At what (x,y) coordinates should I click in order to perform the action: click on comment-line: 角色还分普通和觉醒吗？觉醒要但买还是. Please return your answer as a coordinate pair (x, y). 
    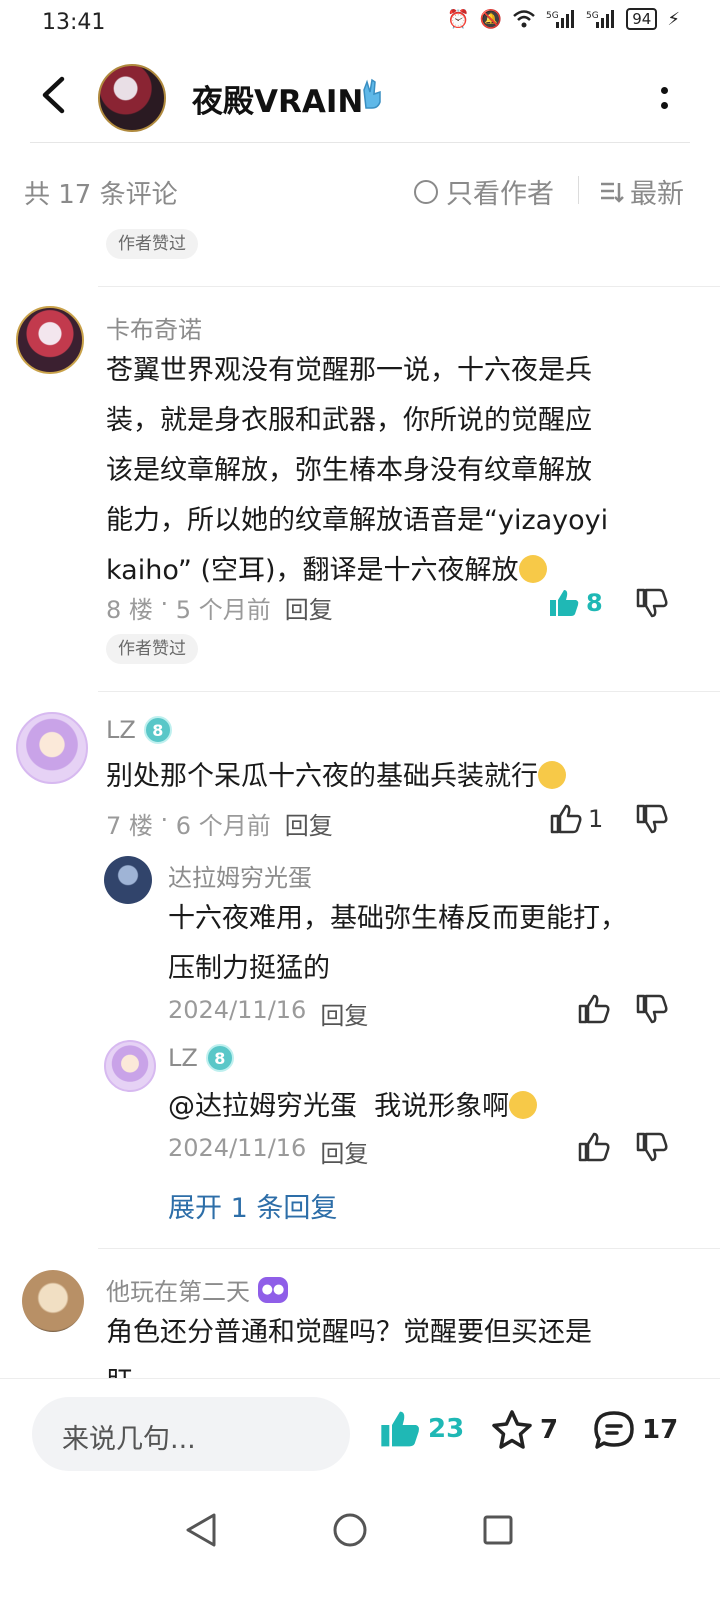
    Looking at the image, I should click on (349, 1332).